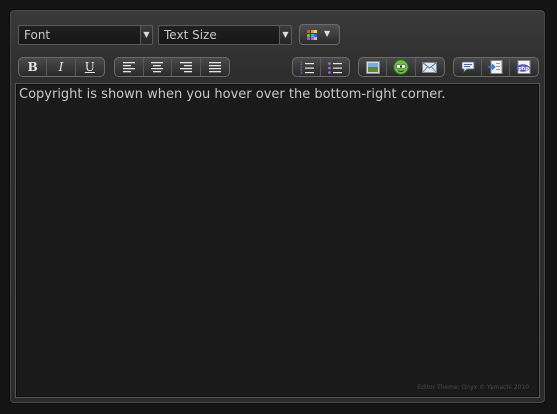 This screenshot has height=414, width=557. I want to click on align-justify-icon, so click(214, 66).